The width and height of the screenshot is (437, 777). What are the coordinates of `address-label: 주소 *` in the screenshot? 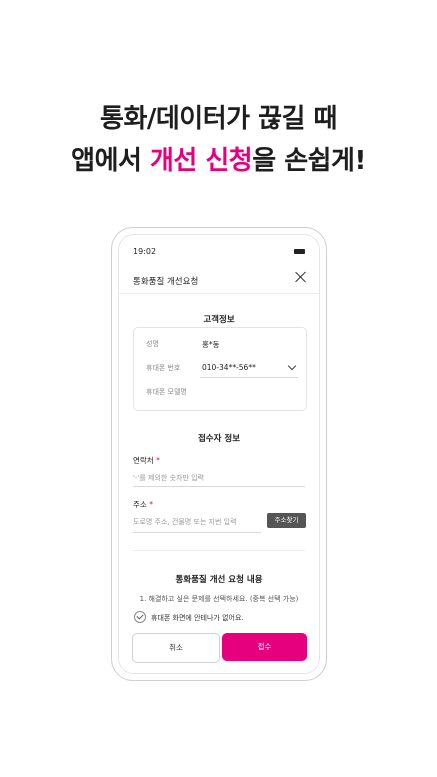 It's located at (143, 504).